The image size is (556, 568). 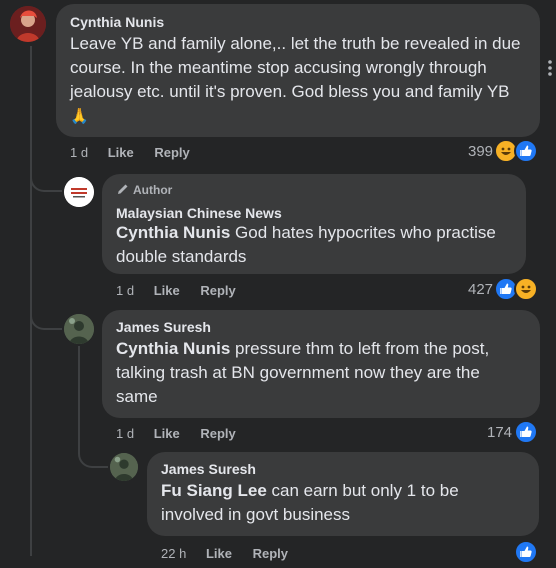 I want to click on thread-line, so click(x=79, y=396).